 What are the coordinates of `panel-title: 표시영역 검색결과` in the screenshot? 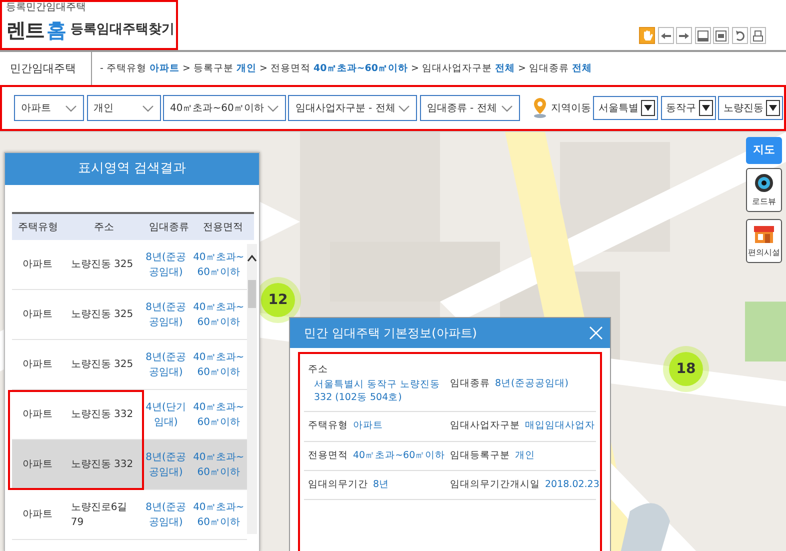 It's located at (132, 169).